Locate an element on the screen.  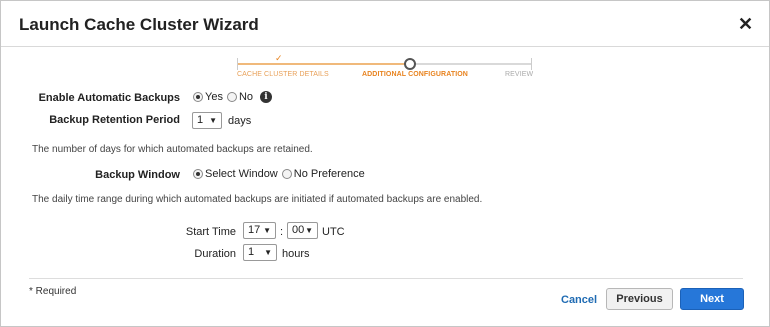
duration-value: 1 is located at coordinates (251, 252).